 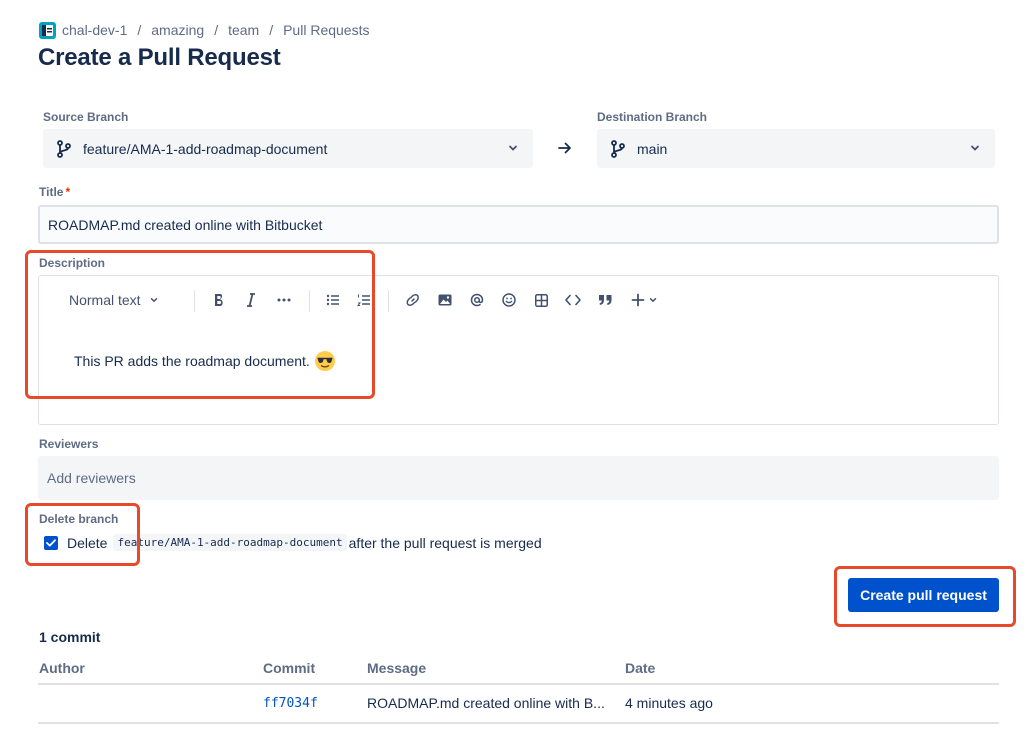 What do you see at coordinates (70, 637) in the screenshot?
I see `commits-count: 1 commit` at bounding box center [70, 637].